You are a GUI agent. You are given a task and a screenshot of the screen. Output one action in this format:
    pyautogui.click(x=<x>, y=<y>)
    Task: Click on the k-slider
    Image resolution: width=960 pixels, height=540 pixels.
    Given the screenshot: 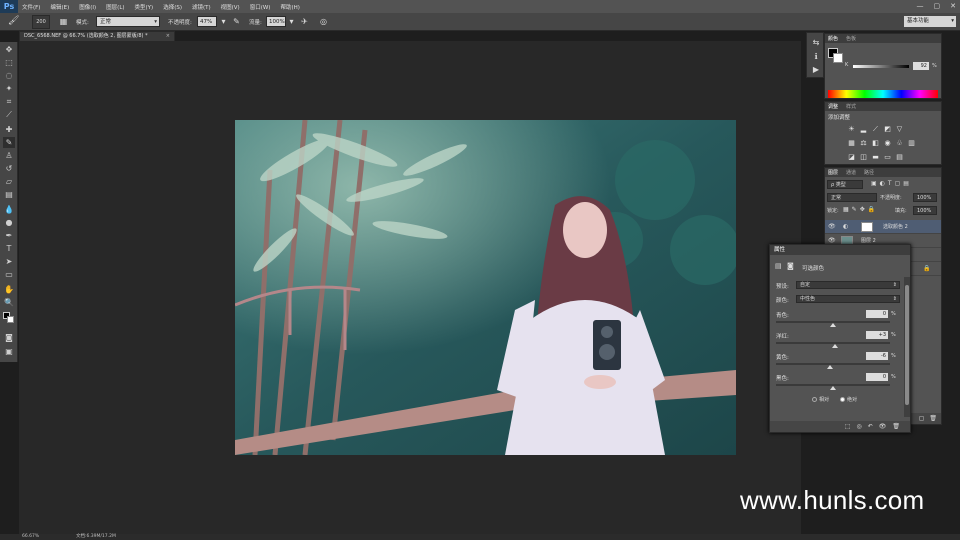 What is the action you would take?
    pyautogui.click(x=881, y=66)
    